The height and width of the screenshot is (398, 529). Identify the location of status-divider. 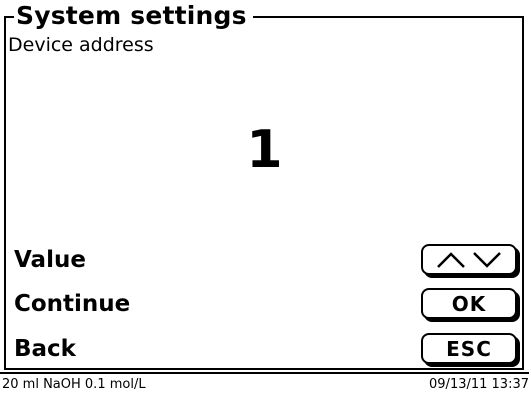
(264, 373).